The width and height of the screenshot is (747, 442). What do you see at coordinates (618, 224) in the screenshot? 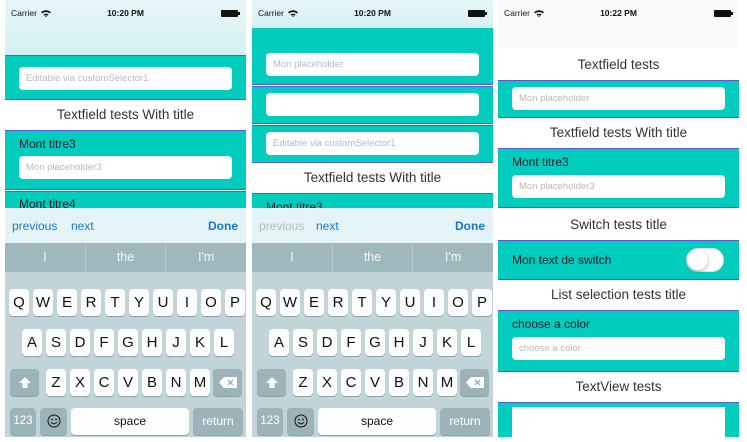
I see `section-header-switch: Switch tests title` at bounding box center [618, 224].